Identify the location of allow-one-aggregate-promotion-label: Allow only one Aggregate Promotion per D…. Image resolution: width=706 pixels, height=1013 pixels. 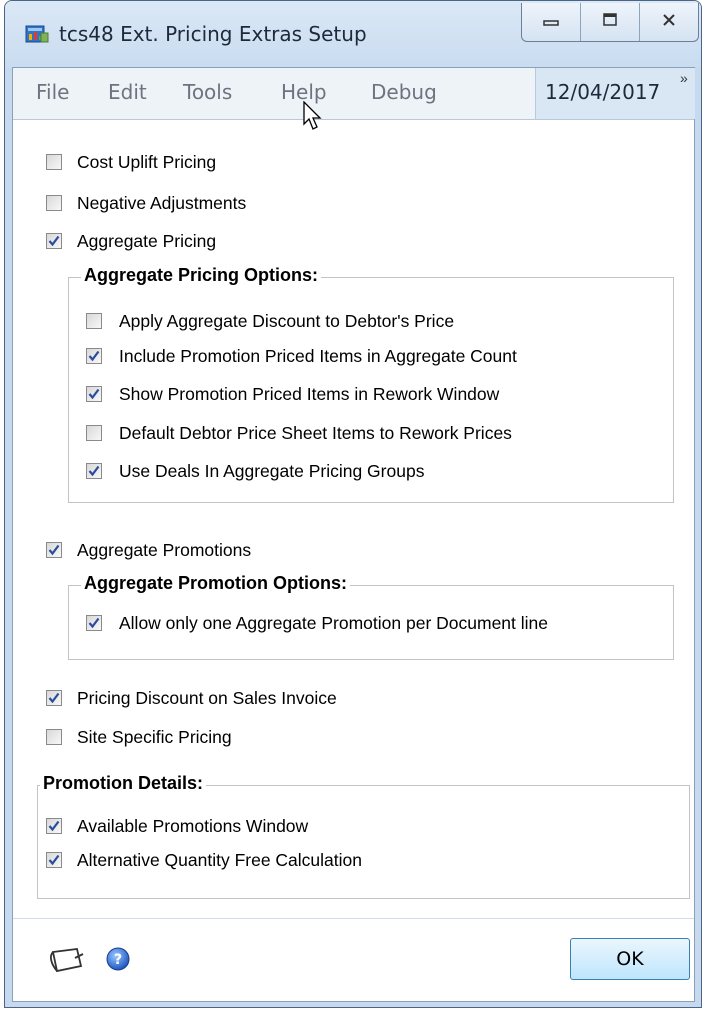
(333, 623).